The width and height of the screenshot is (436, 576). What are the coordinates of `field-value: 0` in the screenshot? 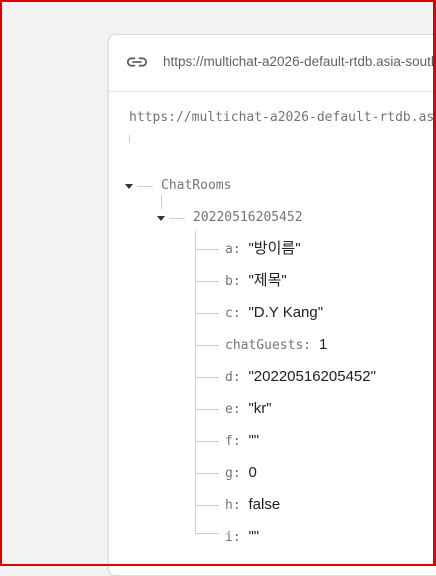 It's located at (252, 472).